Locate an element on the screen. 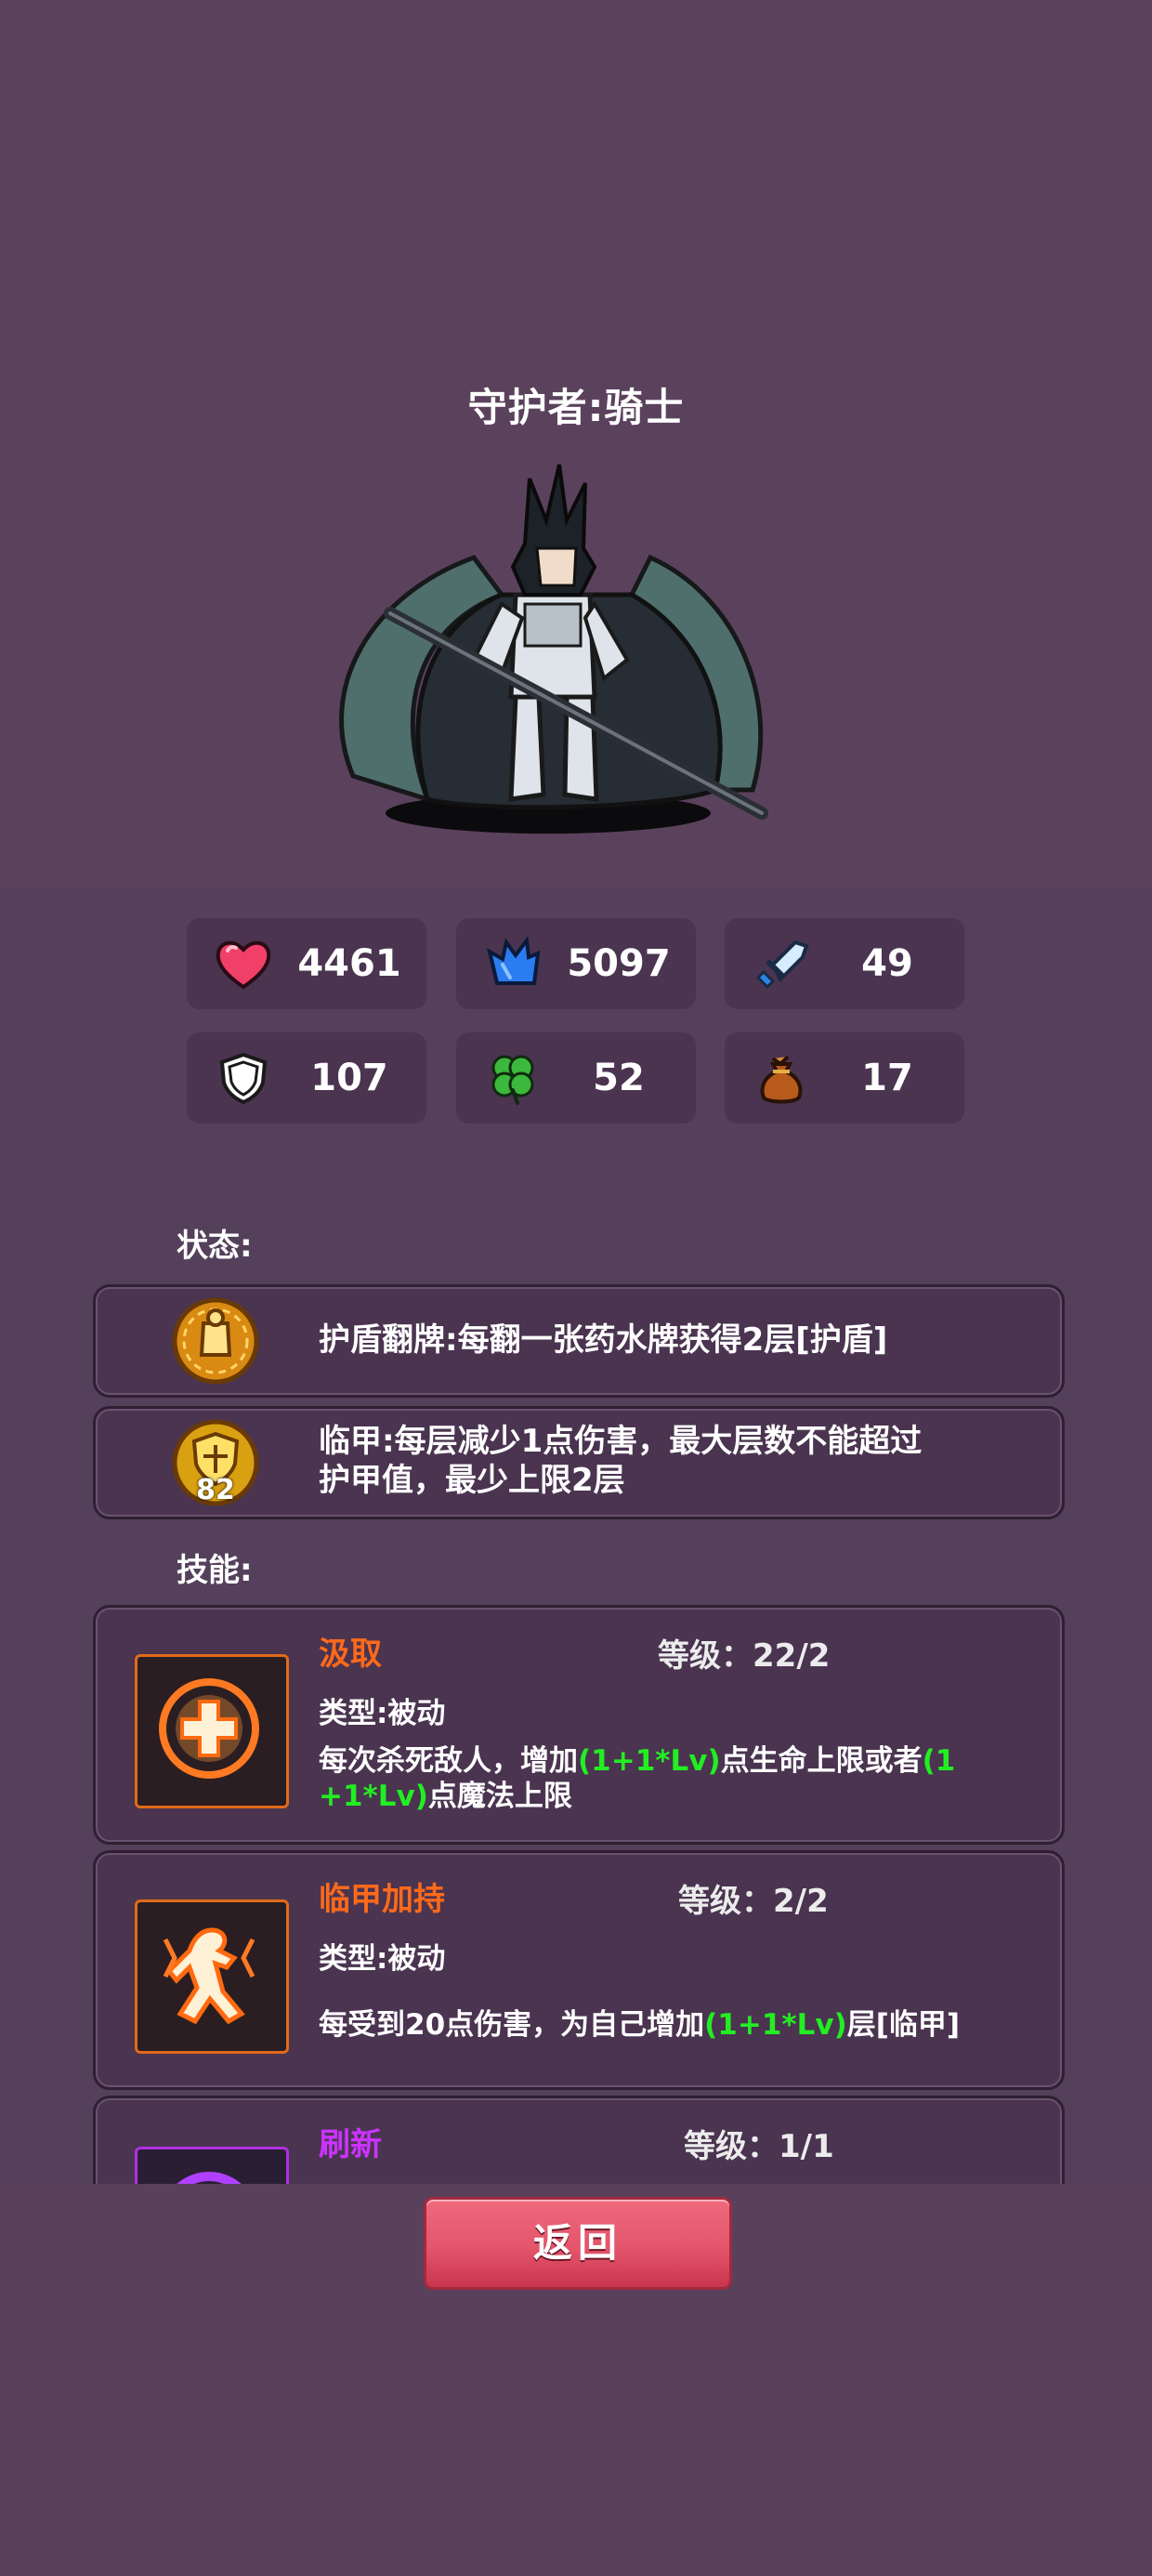 This screenshot has height=2576, width=1152. status-item-shield-flip: 护盾翻牌:每翻一张药水牌获得2层[护盾] is located at coordinates (579, 1341).